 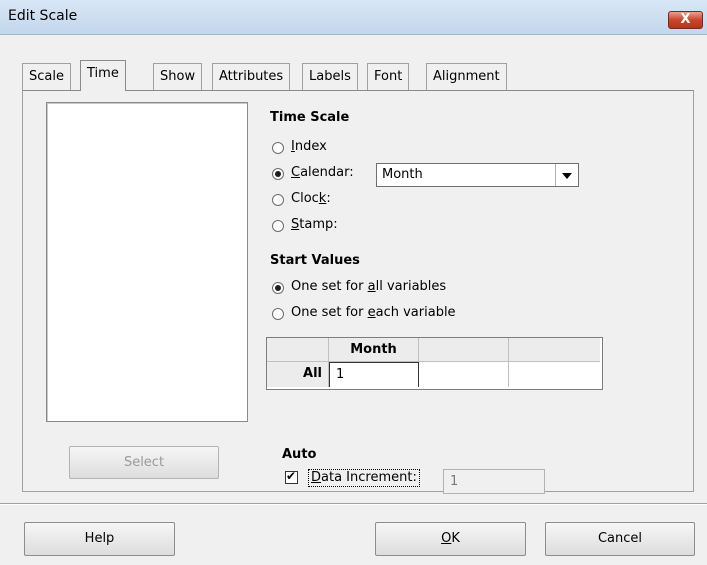 What do you see at coordinates (353, 17) in the screenshot?
I see `title-bar: Edit Scale X` at bounding box center [353, 17].